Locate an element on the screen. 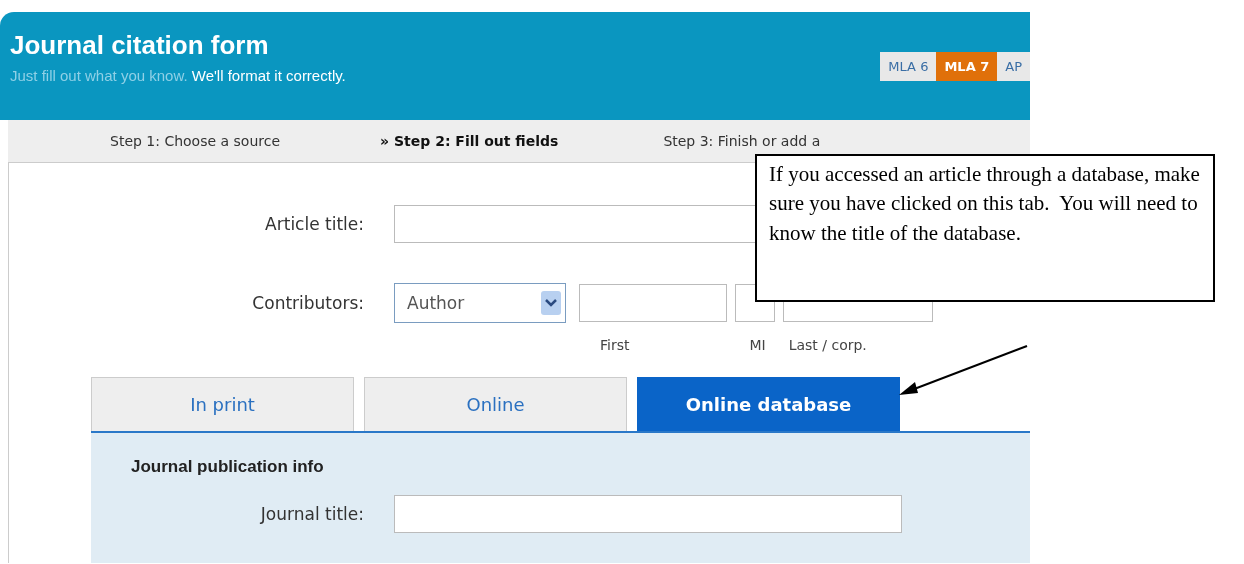  step-label: Step 1: Choose a source is located at coordinates (195, 141).